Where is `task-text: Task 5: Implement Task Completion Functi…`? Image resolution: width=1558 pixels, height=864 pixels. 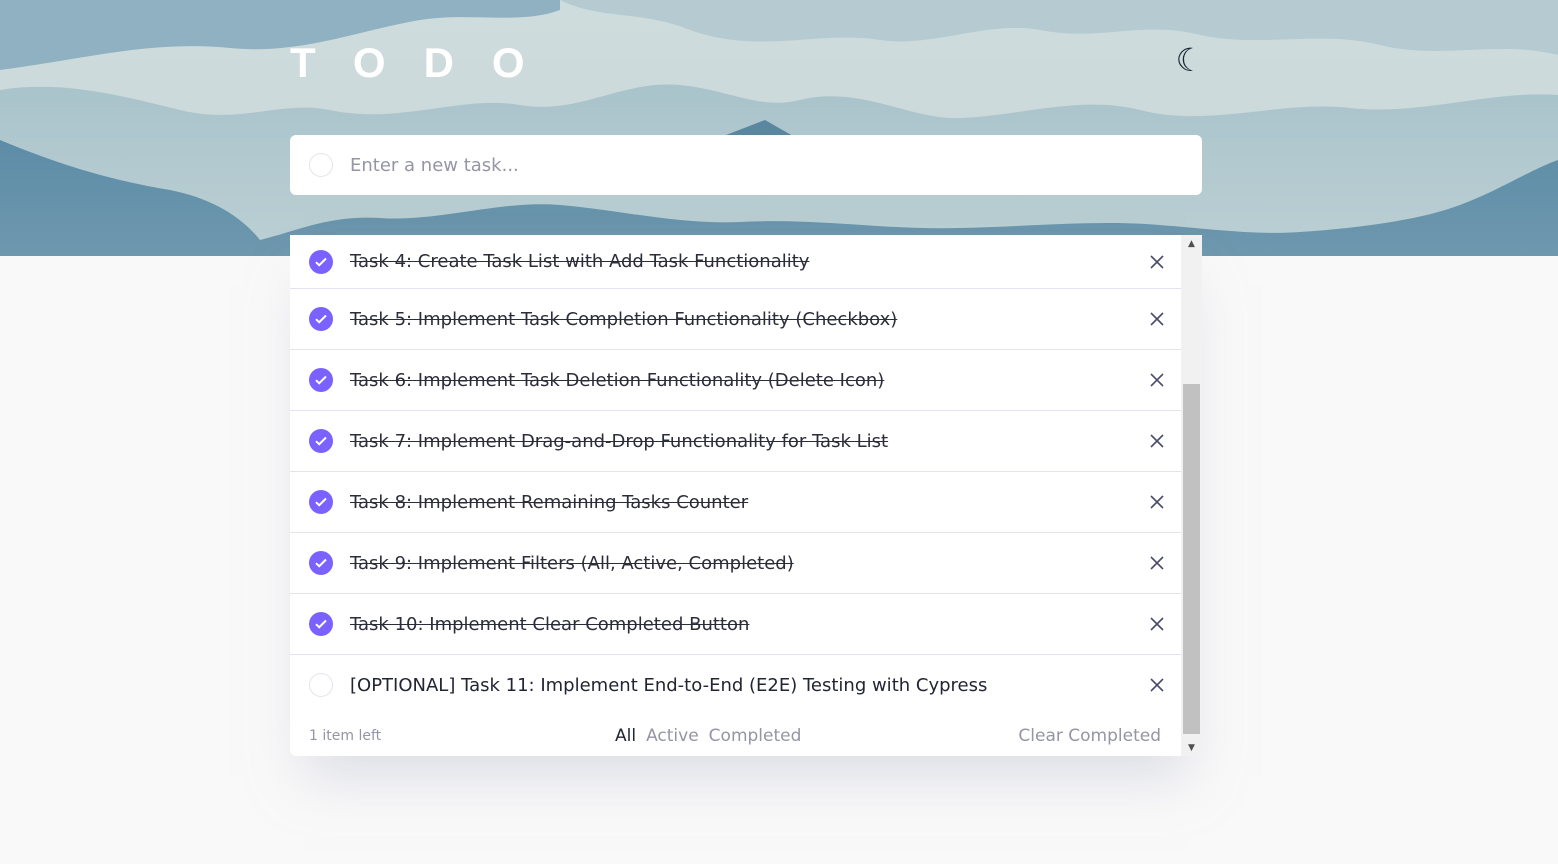 task-text: Task 5: Implement Task Completion Functi… is located at coordinates (624, 319).